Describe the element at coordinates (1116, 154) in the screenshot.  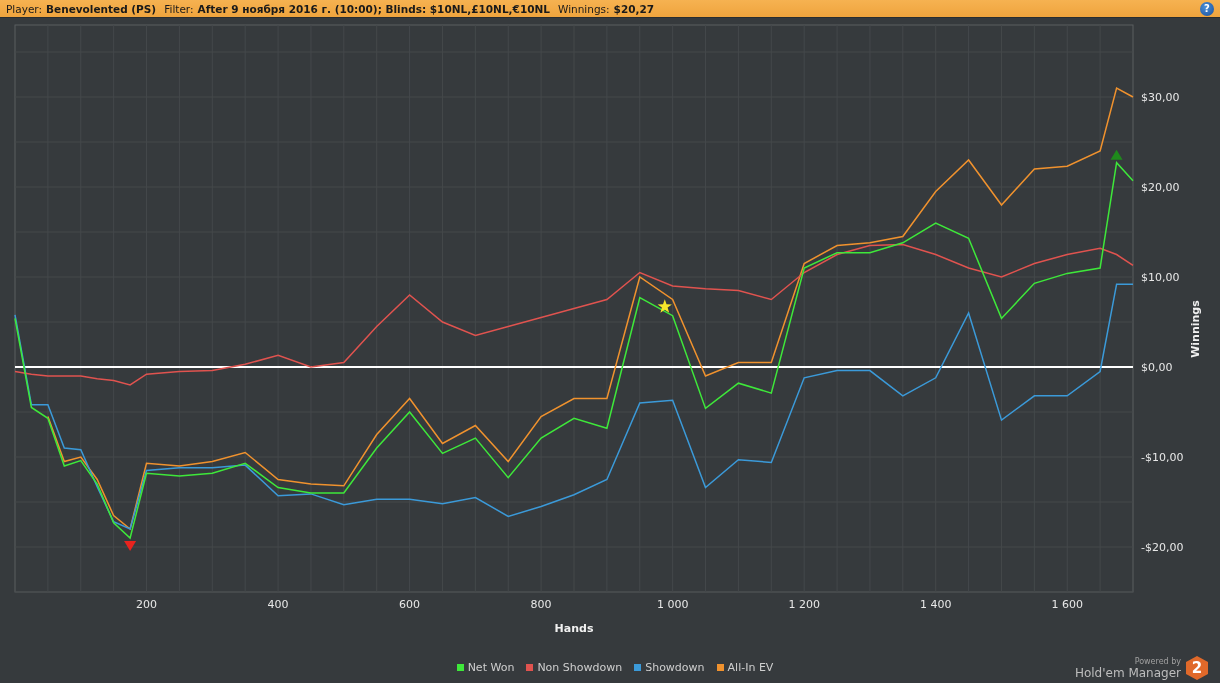
I see `up-triangle-icon` at that location.